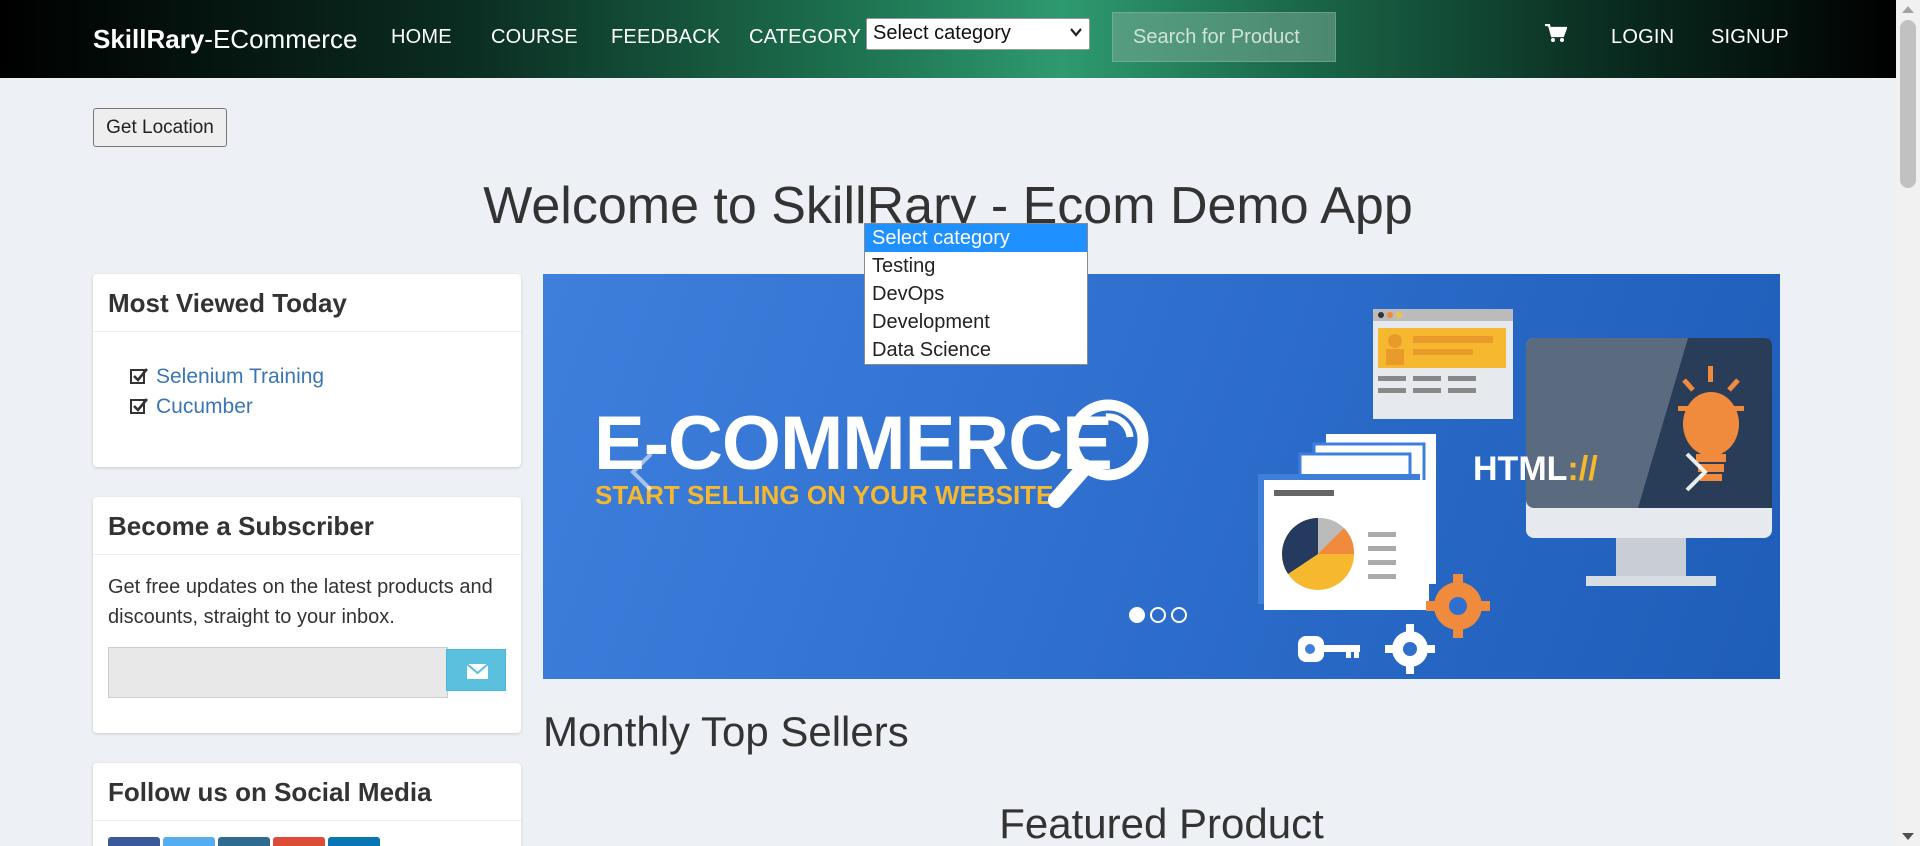  I want to click on chevron-down-icon, so click(1076, 33).